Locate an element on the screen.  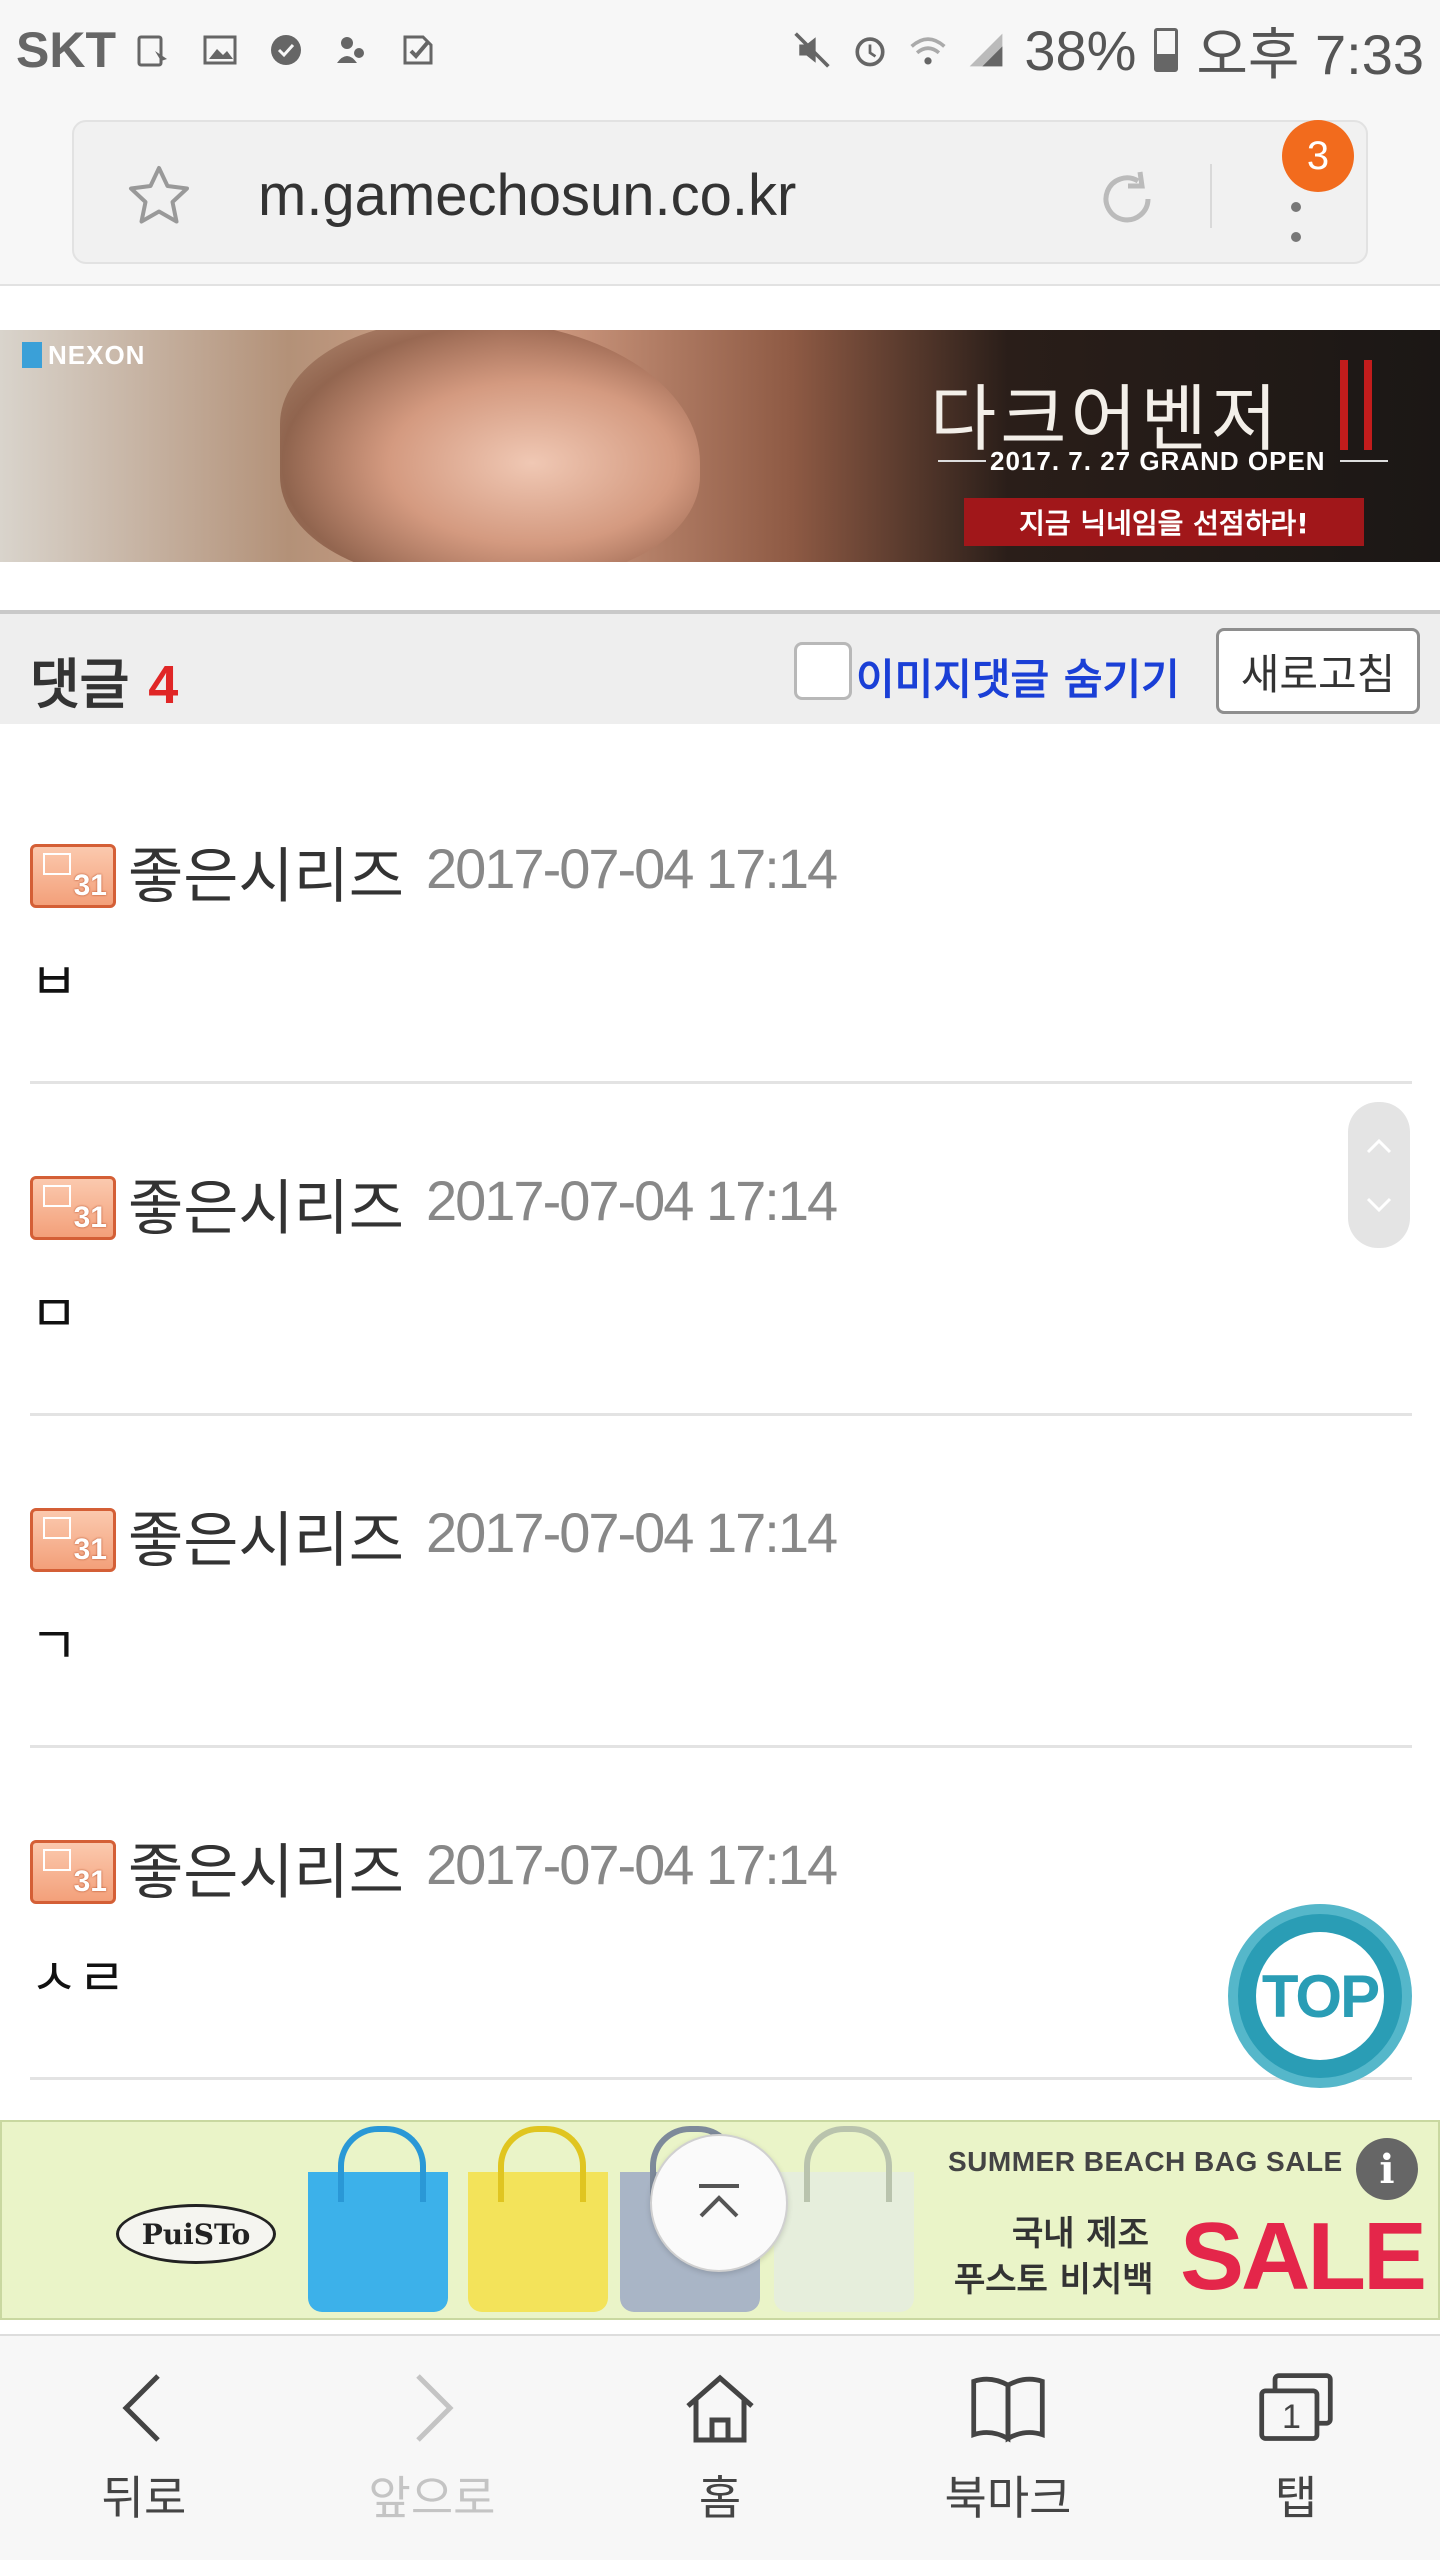
nav-bookmarks-button: 북마크 is located at coordinates (1008, 2448).